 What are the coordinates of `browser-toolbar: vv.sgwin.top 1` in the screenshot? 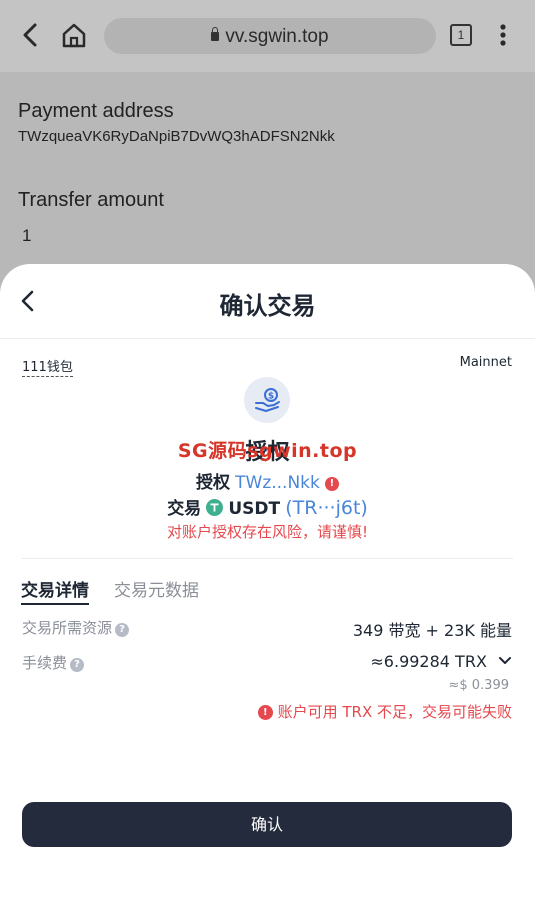 It's located at (267, 36).